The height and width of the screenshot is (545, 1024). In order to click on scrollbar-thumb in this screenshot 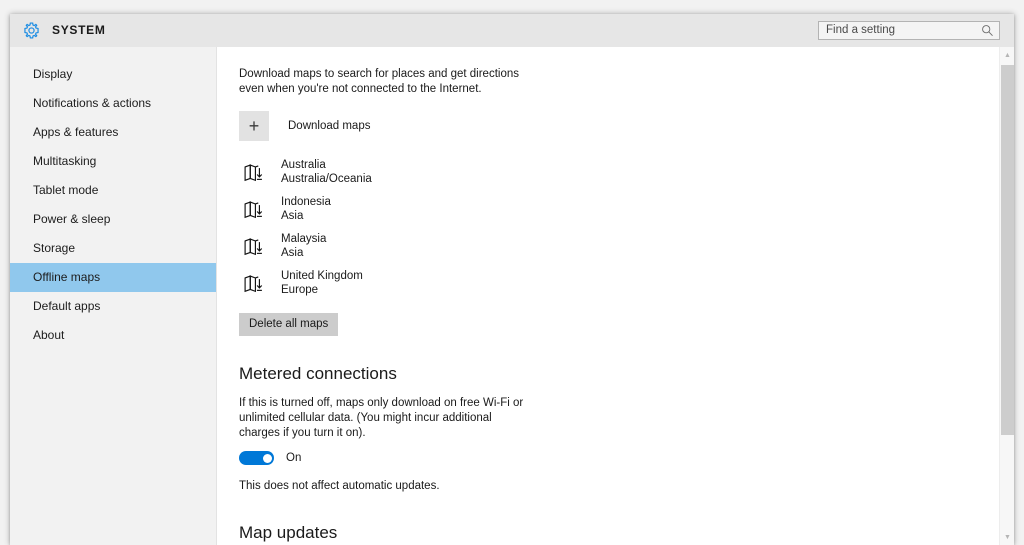, I will do `click(1007, 250)`.